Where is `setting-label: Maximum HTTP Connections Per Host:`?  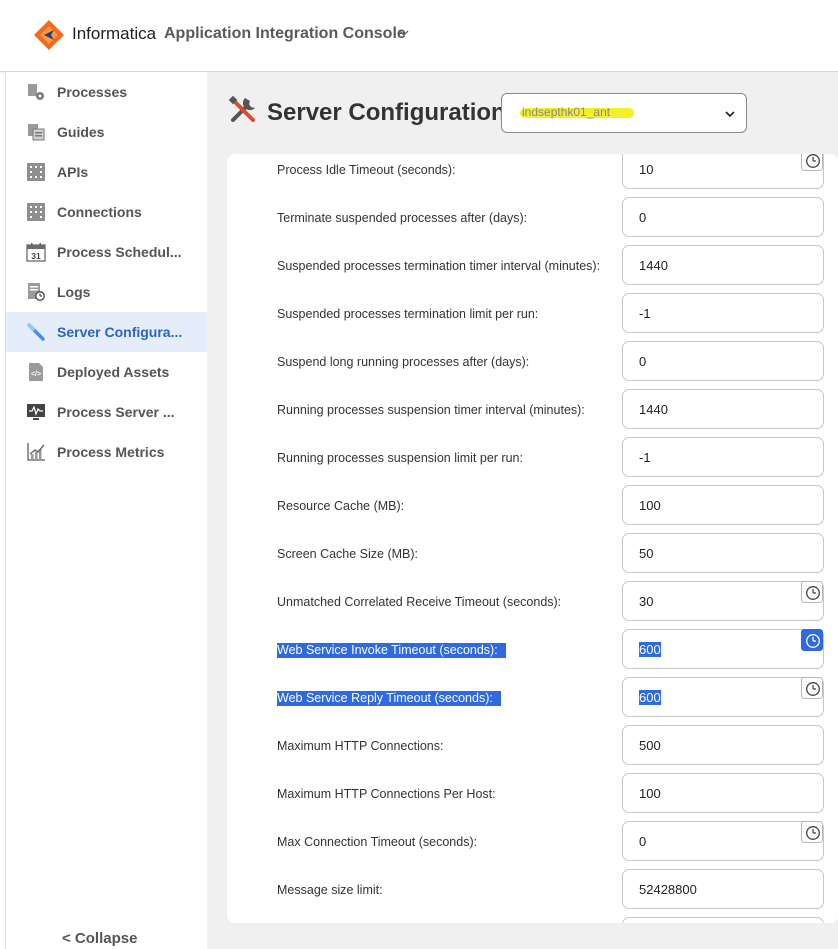
setting-label: Maximum HTTP Connections Per Host: is located at coordinates (386, 794).